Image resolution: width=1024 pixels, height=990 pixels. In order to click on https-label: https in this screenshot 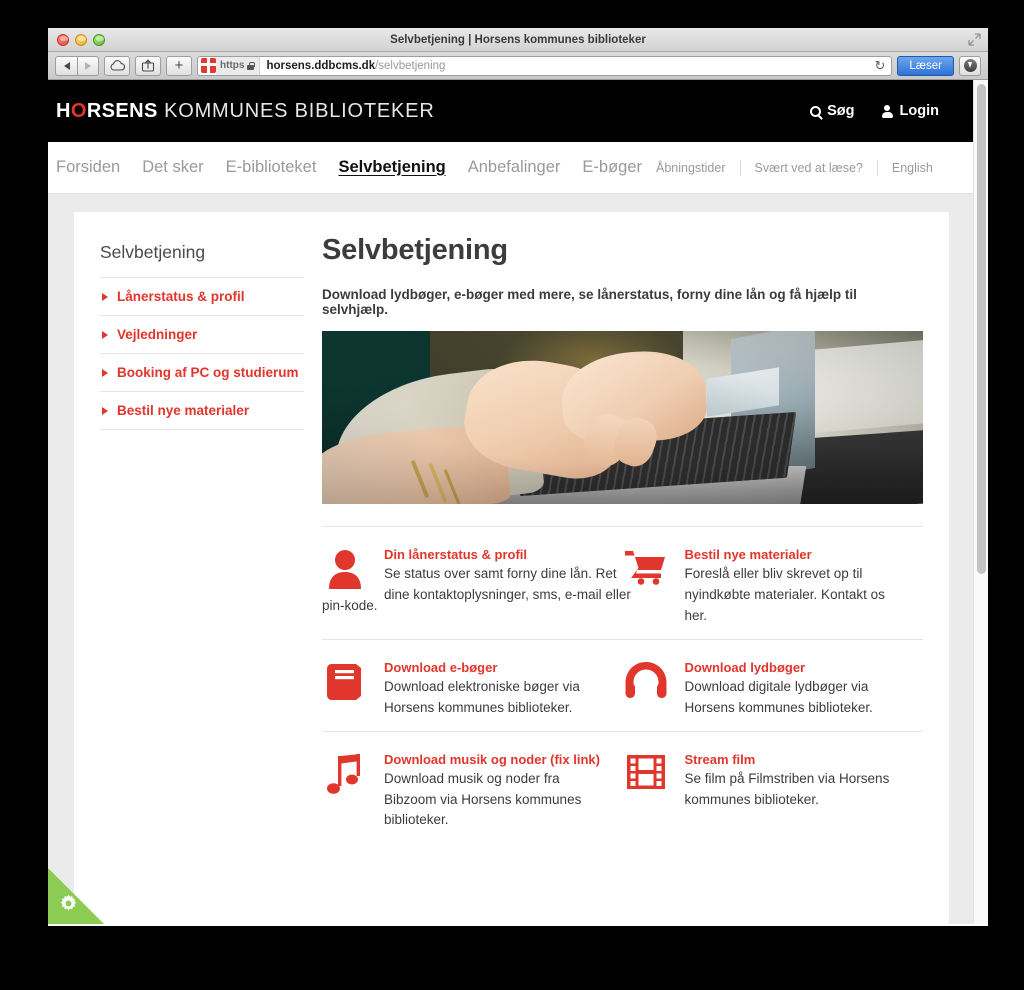, I will do `click(232, 65)`.